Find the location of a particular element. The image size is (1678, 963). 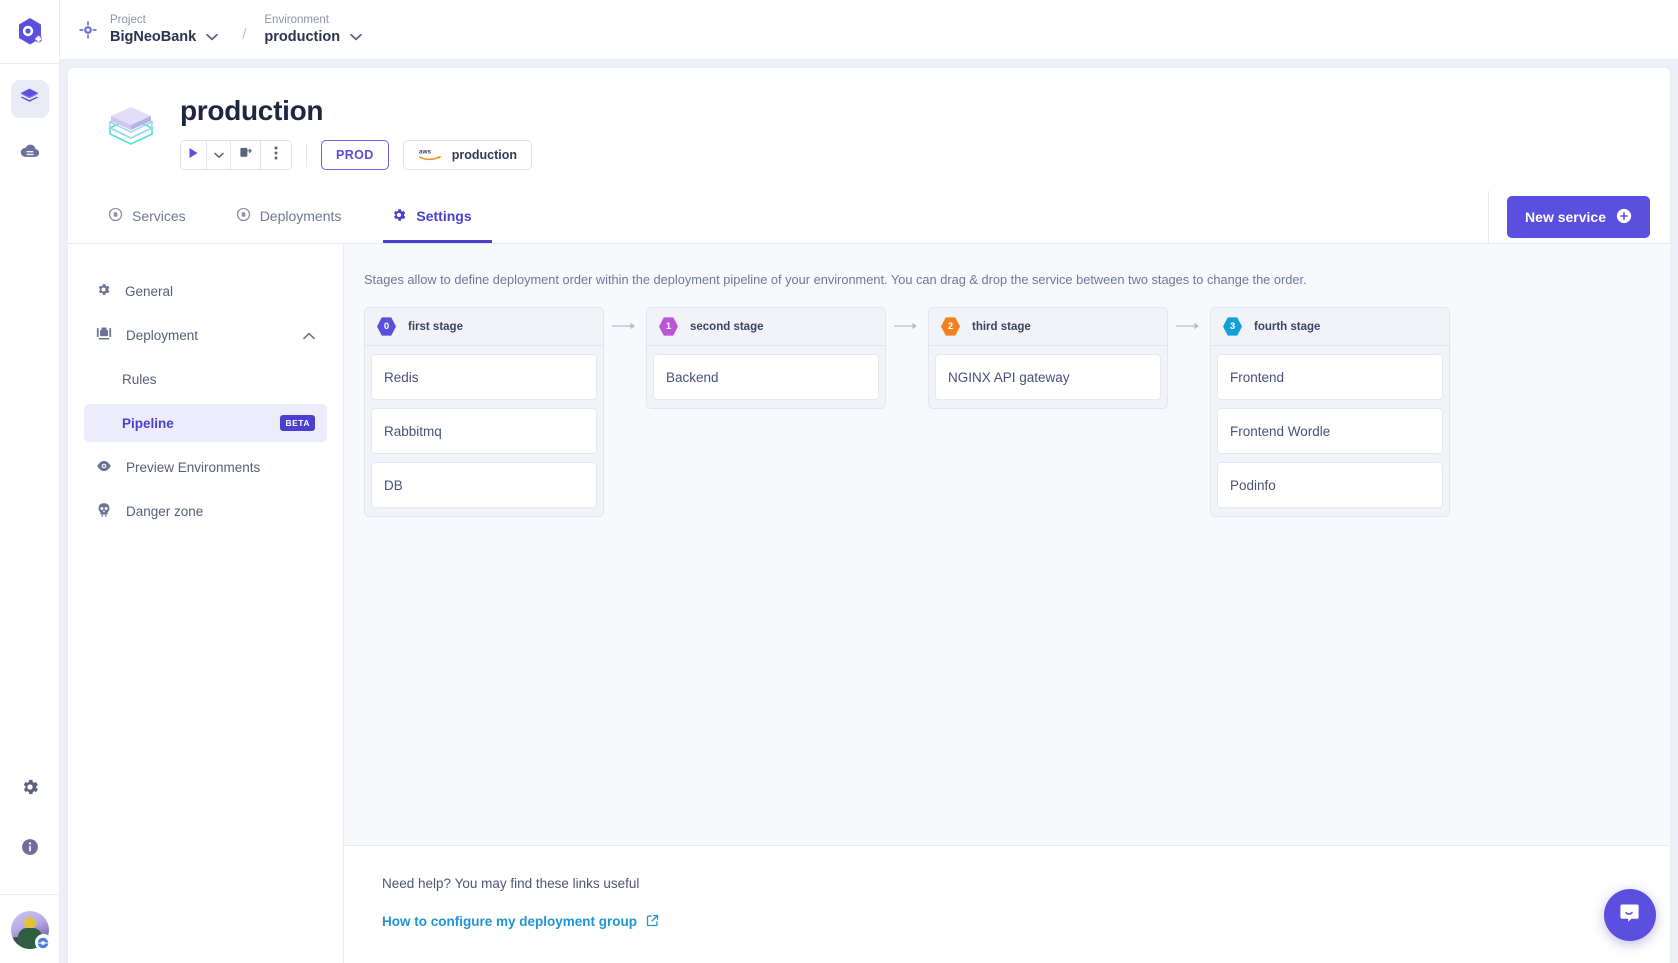

prod-badge: PROD is located at coordinates (355, 155).